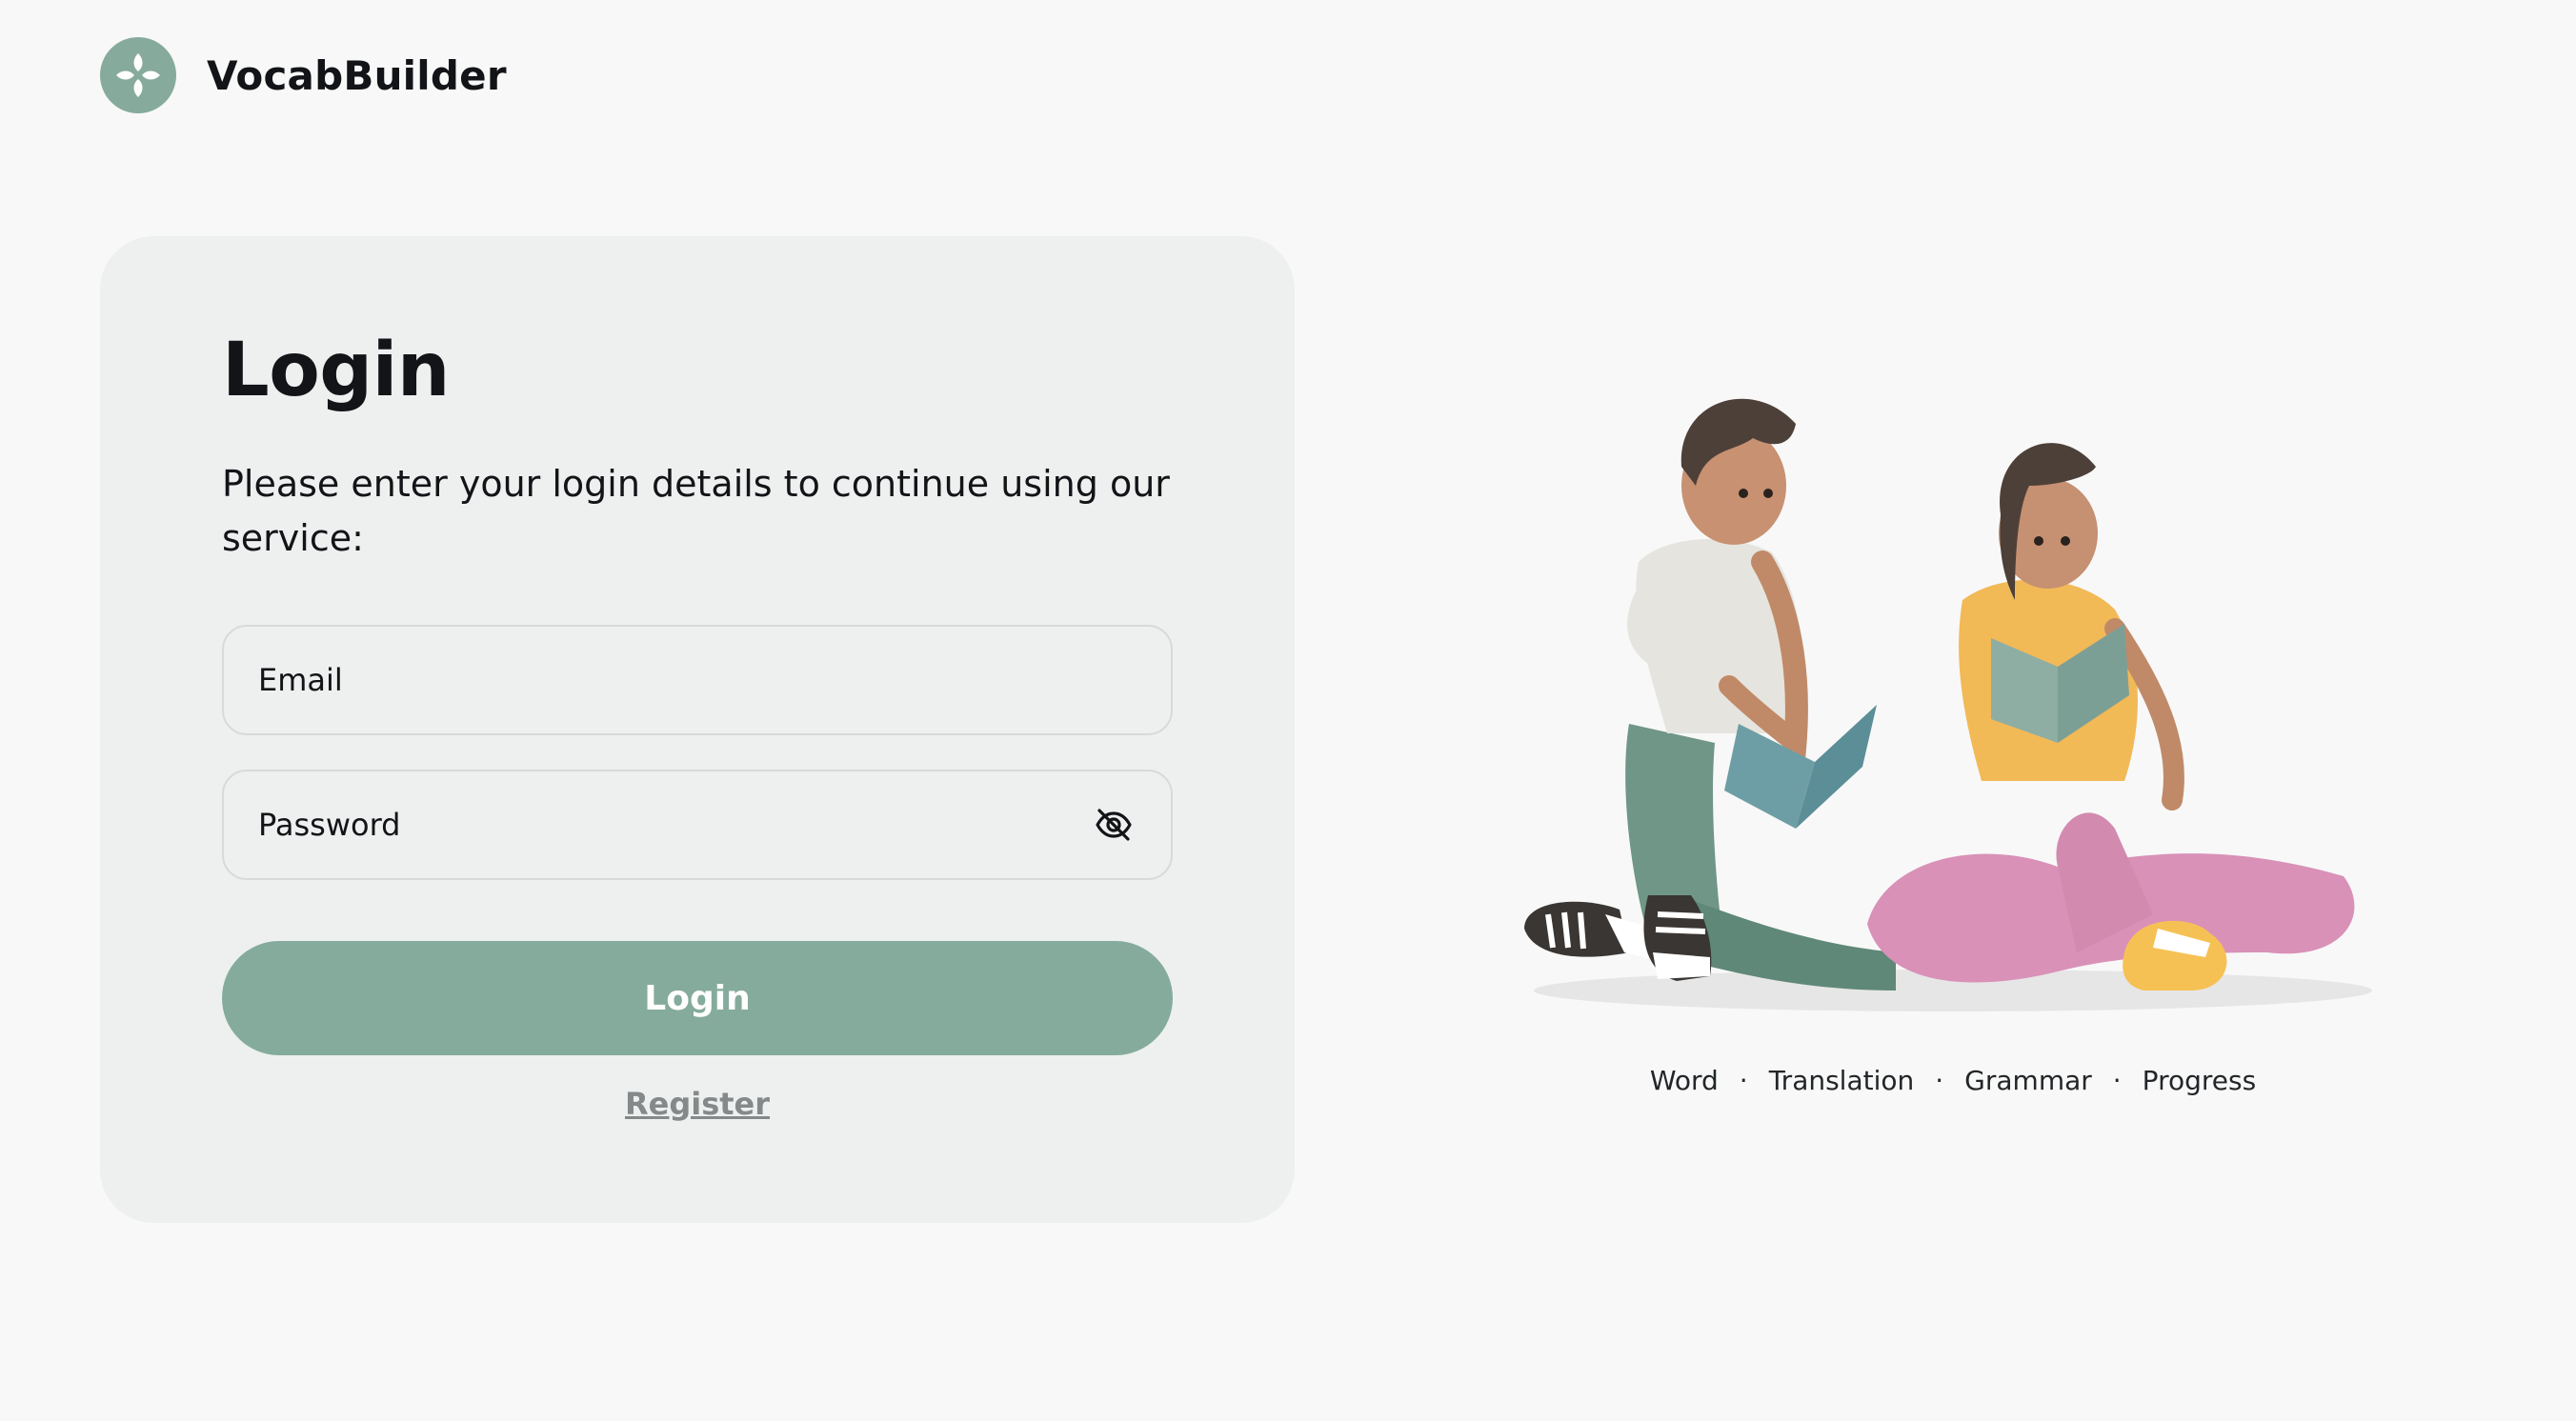 The image size is (2576, 1421). Describe the element at coordinates (138, 75) in the screenshot. I see `clover-icon` at that location.